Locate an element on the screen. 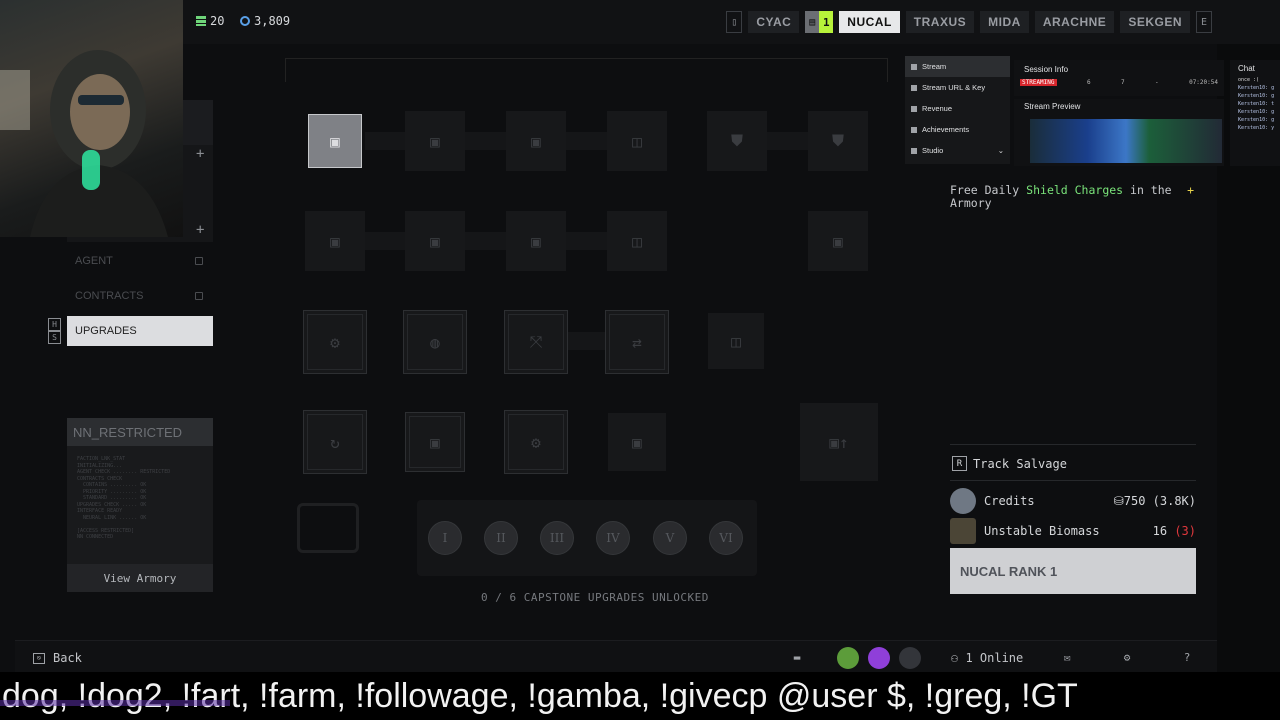 This screenshot has width=1280, height=720. tab-cyac: CYAC is located at coordinates (774, 22).